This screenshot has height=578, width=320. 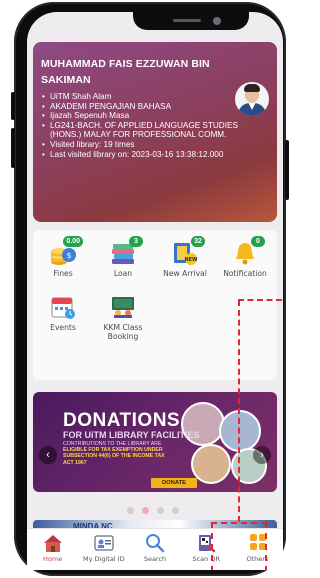 What do you see at coordinates (73, 241) in the screenshot?
I see `fines-badge: 0.00` at bounding box center [73, 241].